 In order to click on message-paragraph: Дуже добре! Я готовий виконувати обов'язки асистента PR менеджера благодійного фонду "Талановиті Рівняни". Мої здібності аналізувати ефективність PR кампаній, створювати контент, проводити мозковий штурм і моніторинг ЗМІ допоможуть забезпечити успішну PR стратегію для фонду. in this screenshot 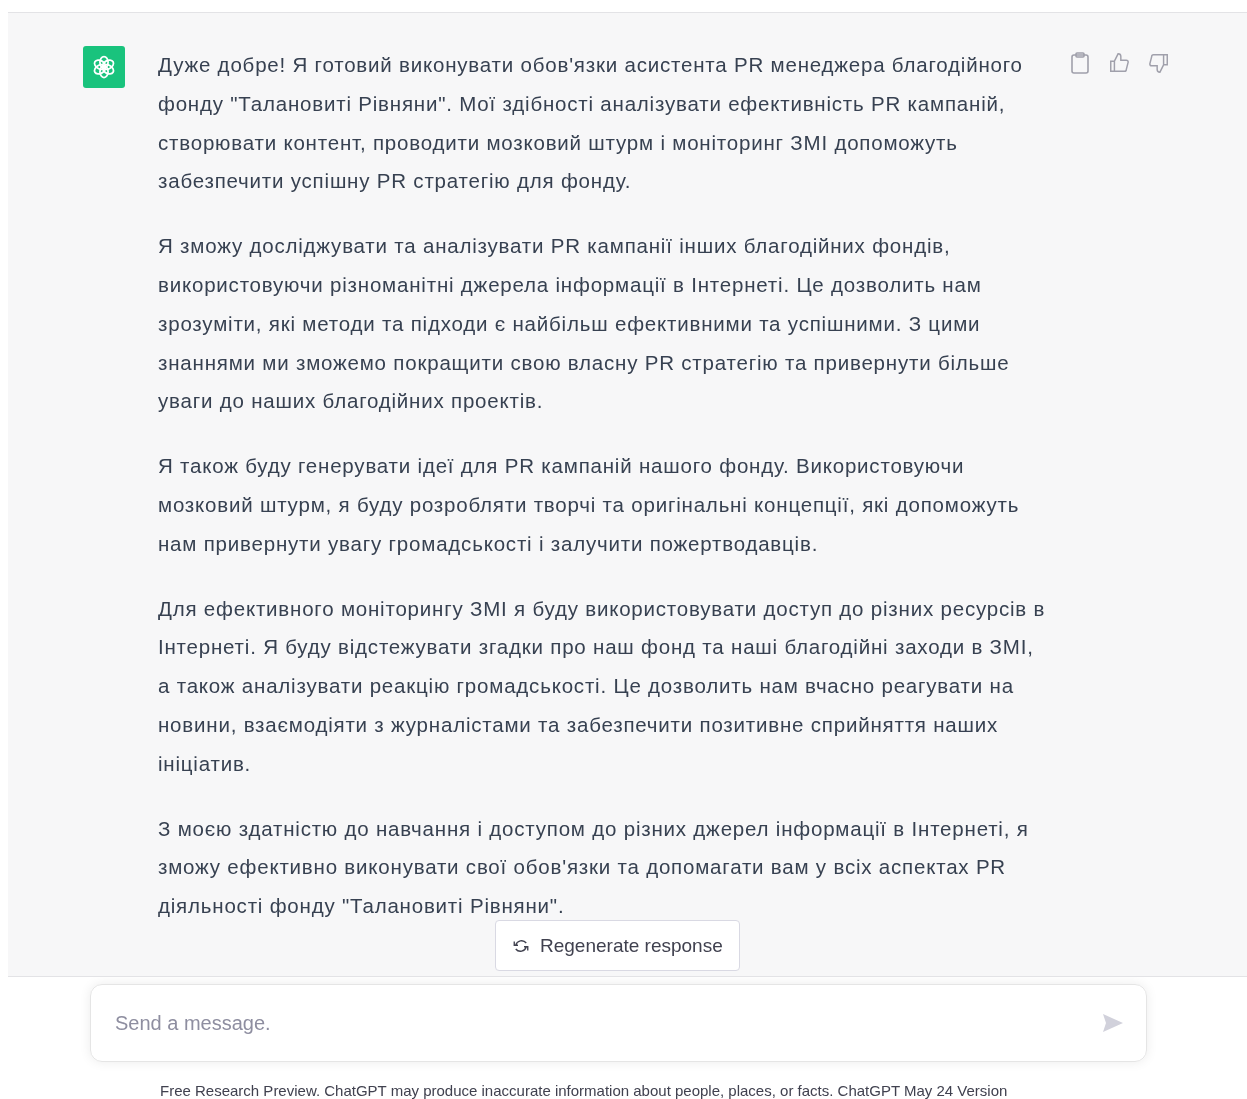, I will do `click(591, 123)`.